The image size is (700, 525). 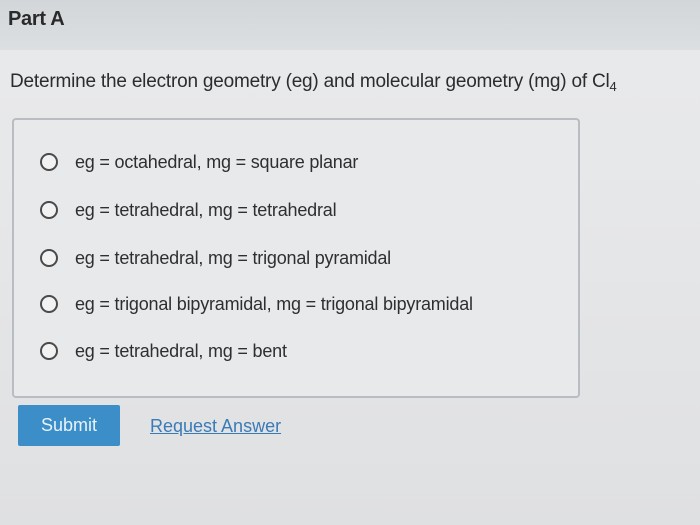 I want to click on option-label: eg = tetrahedral, mg = tetrahedral, so click(x=206, y=209).